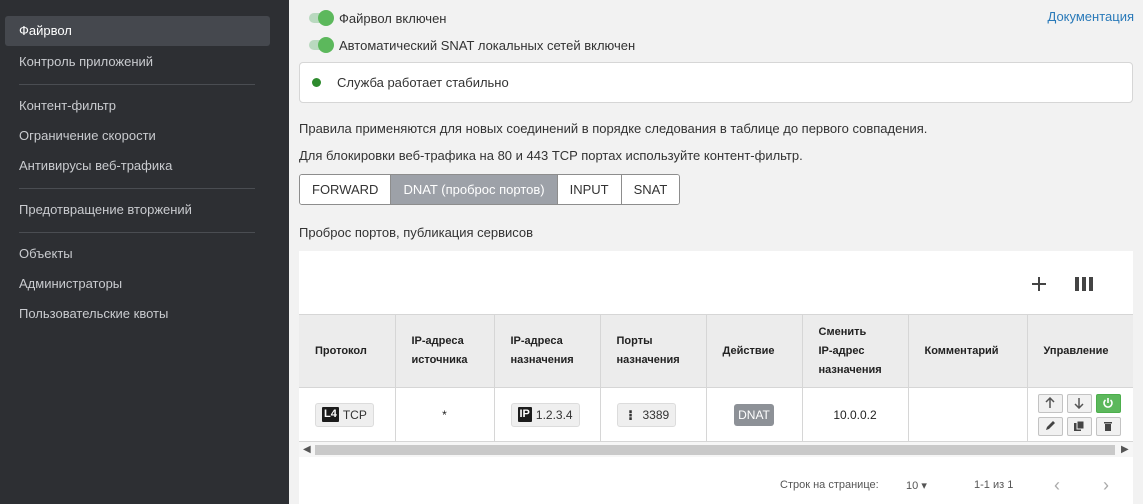  Describe the element at coordinates (445, 351) in the screenshot. I see `col-header-source: IP-адреса источника` at that location.